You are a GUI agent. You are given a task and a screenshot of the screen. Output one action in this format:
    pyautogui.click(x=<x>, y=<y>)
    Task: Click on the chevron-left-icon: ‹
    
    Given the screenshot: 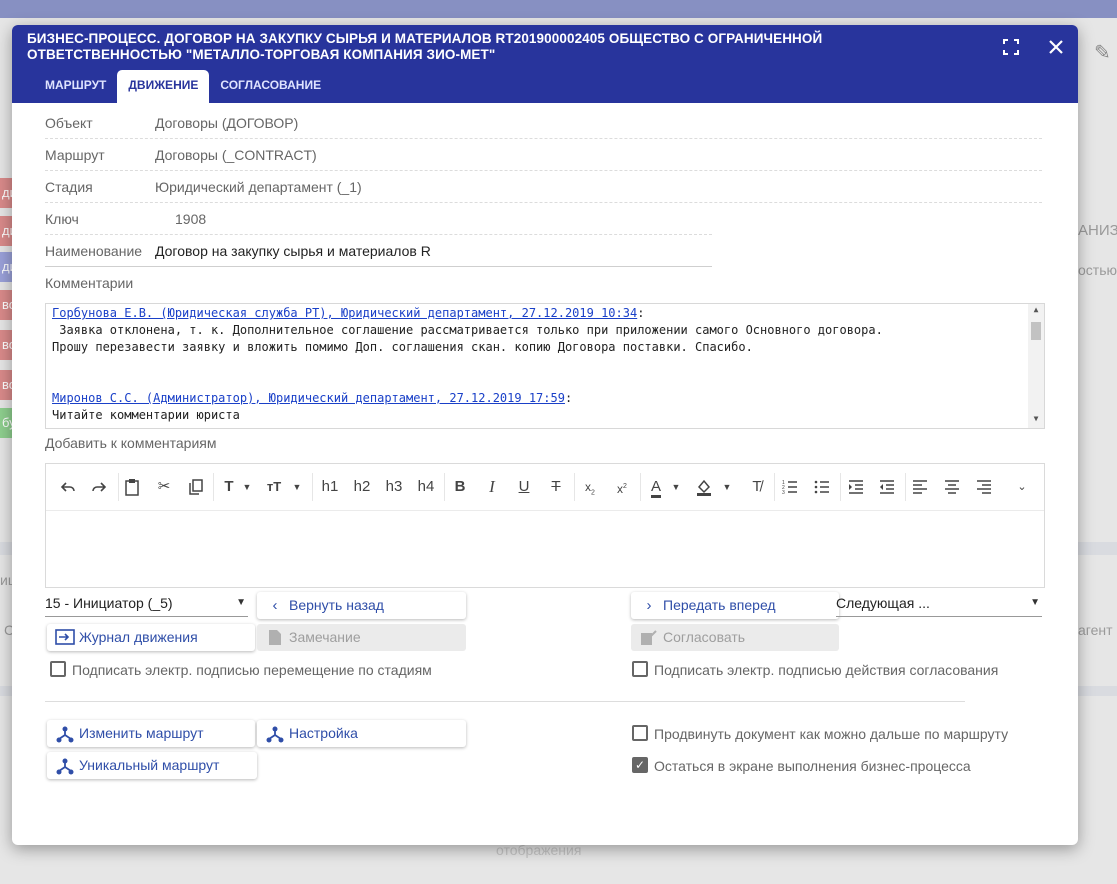 What is the action you would take?
    pyautogui.click(x=275, y=605)
    